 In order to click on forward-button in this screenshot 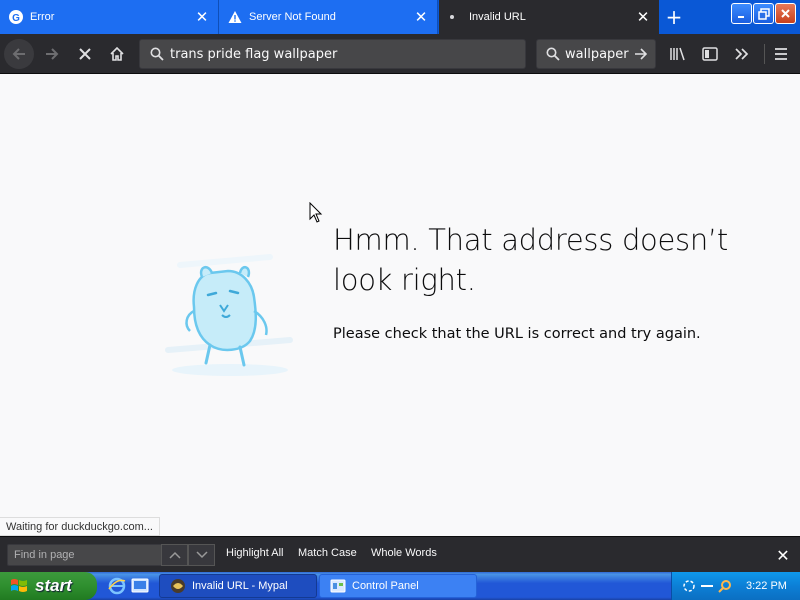, I will do `click(52, 54)`.